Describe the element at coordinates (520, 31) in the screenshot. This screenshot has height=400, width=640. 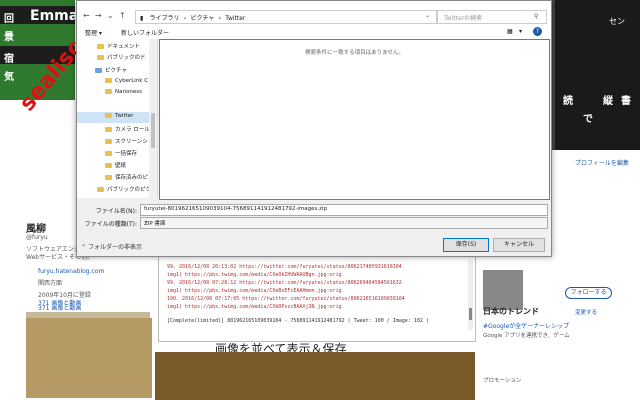
I see `view-dropdown-icon: ▾` at that location.